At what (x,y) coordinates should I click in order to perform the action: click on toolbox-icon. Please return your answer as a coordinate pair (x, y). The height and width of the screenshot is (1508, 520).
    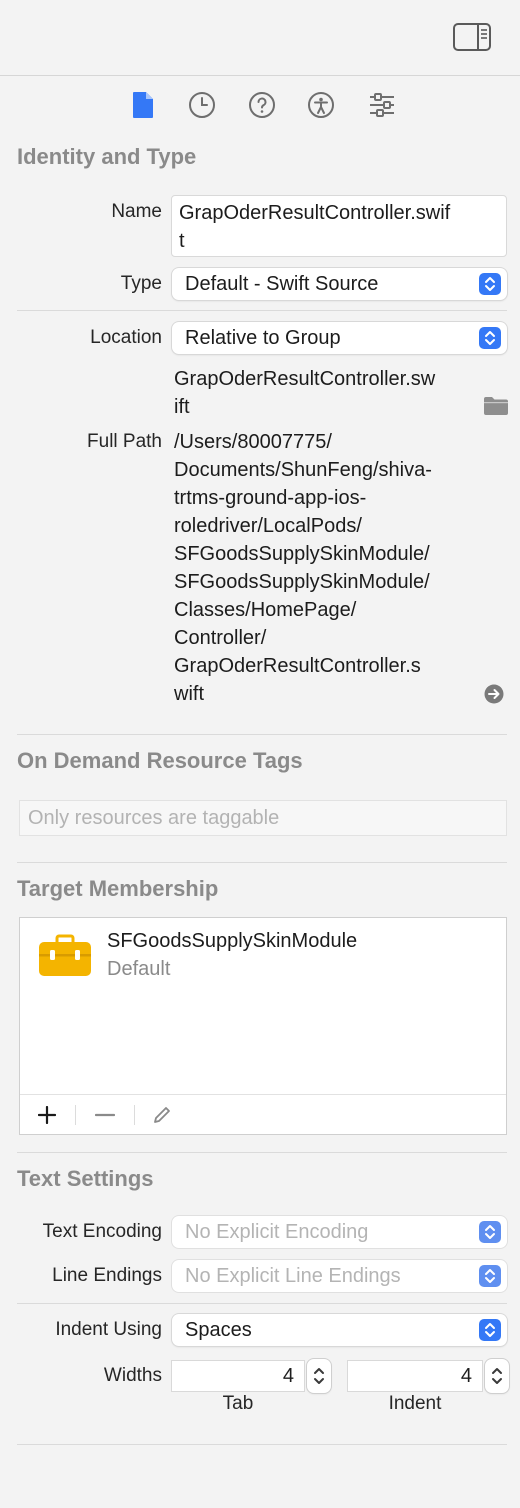
    Looking at the image, I should click on (65, 956).